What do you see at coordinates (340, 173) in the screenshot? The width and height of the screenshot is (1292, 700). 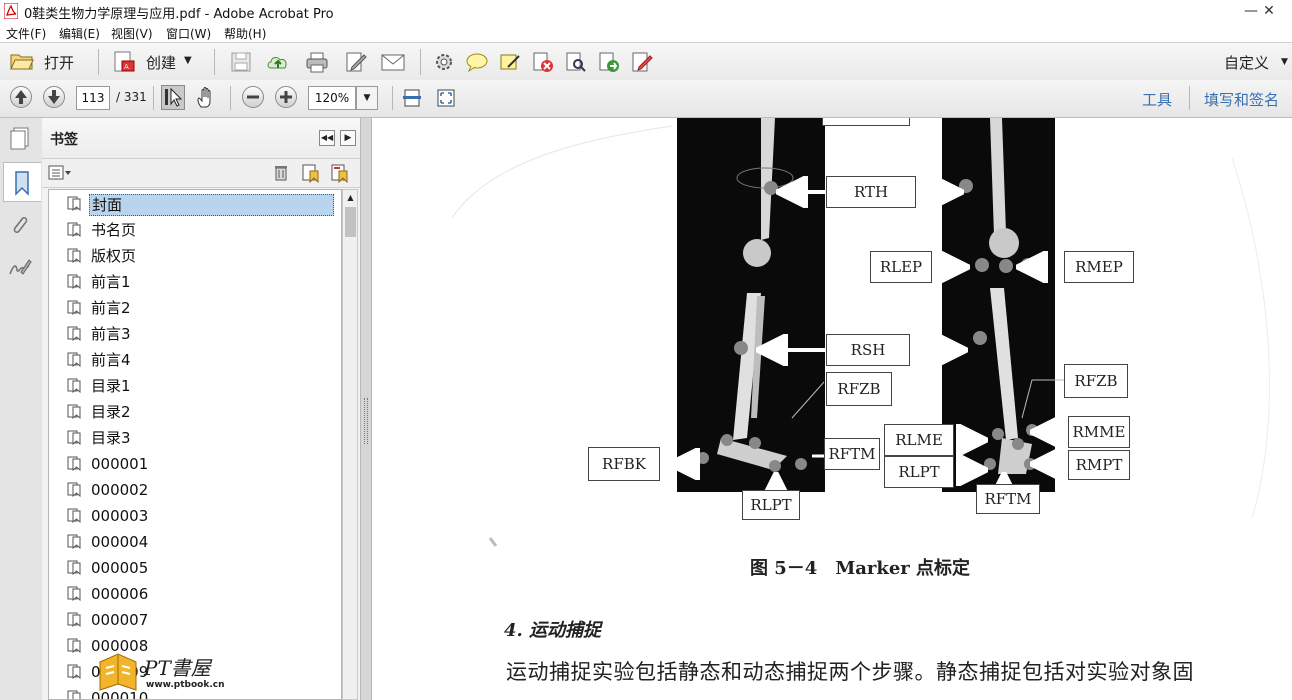 I see `bookmark-from-structure-icon` at bounding box center [340, 173].